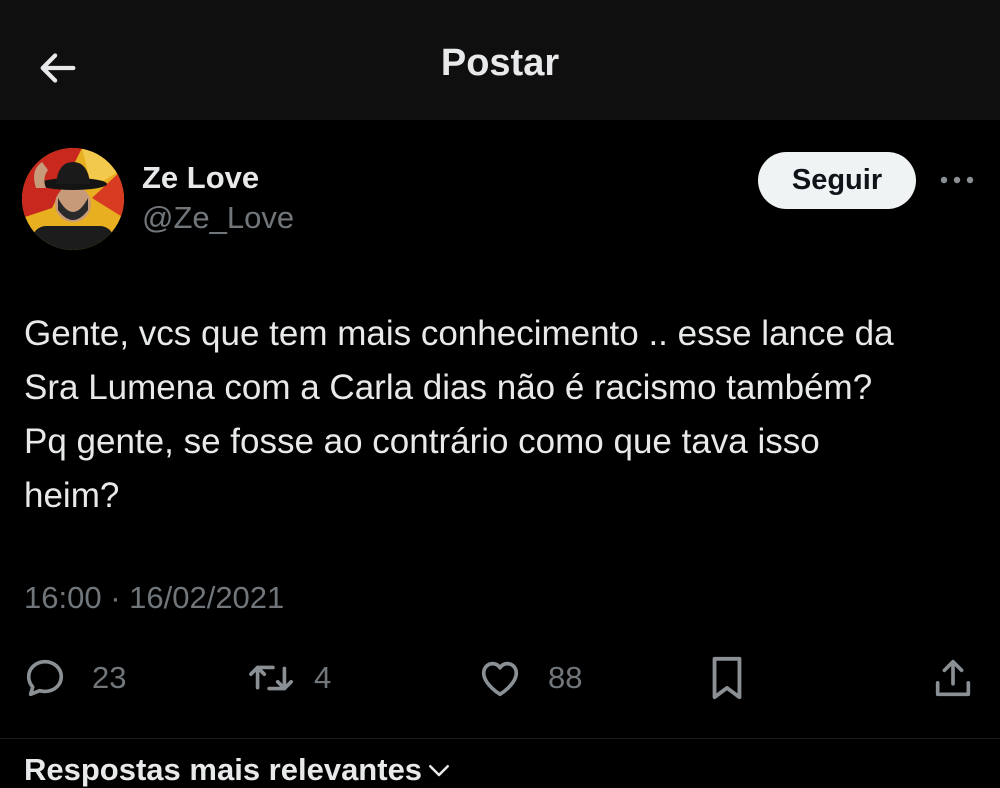 This screenshot has height=788, width=1000. I want to click on chevron-down-icon, so click(439, 771).